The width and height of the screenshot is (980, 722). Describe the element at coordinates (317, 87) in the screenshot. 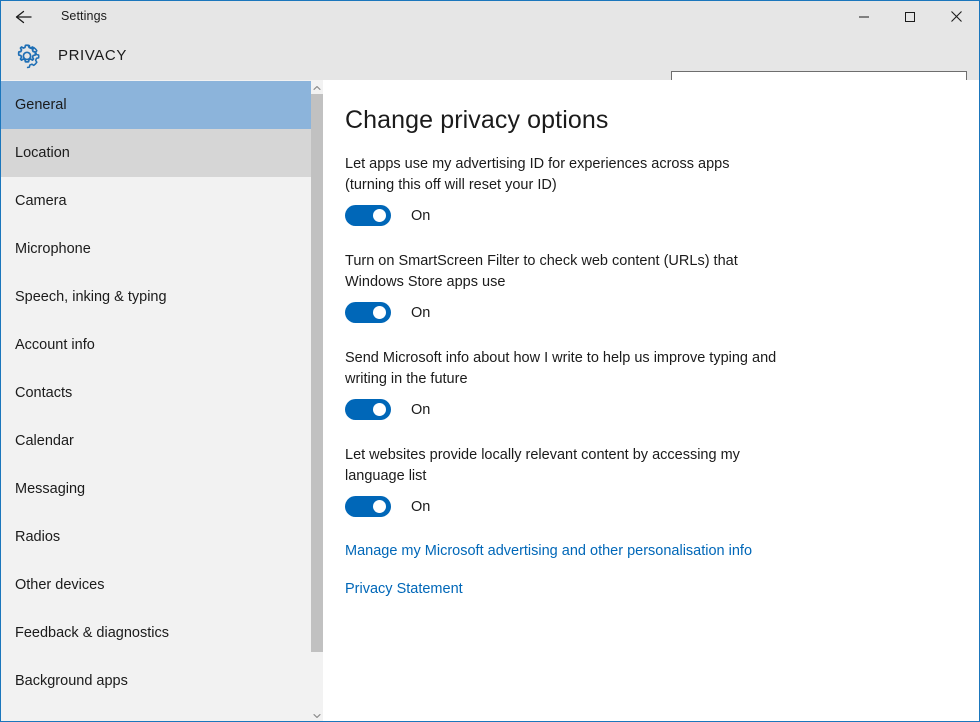

I see `scrollbar-up-button` at that location.